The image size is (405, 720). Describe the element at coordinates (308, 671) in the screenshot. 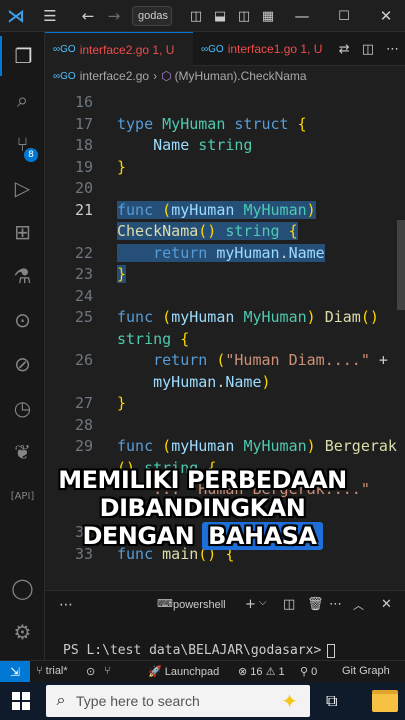

I see `ports-indicator: ⚲ 0` at that location.